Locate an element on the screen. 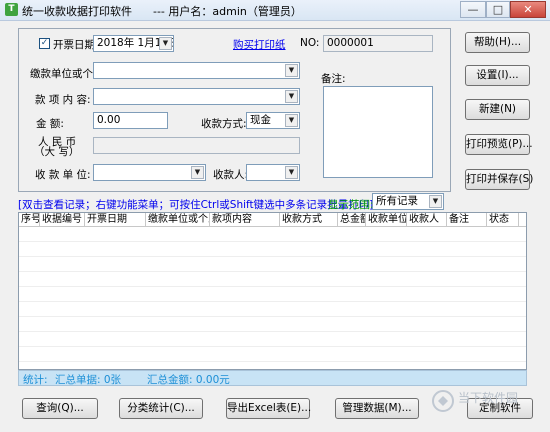  new-button: 新建(N) is located at coordinates (497, 109).